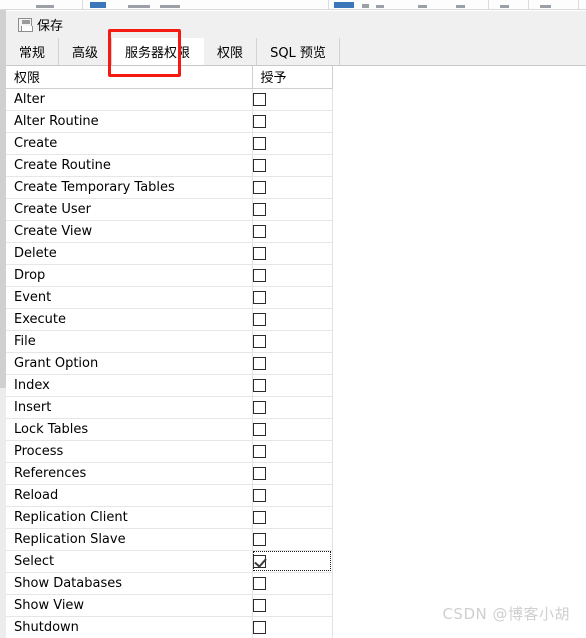 The height and width of the screenshot is (638, 586). I want to click on privilege-name-cell: Event, so click(129, 297).